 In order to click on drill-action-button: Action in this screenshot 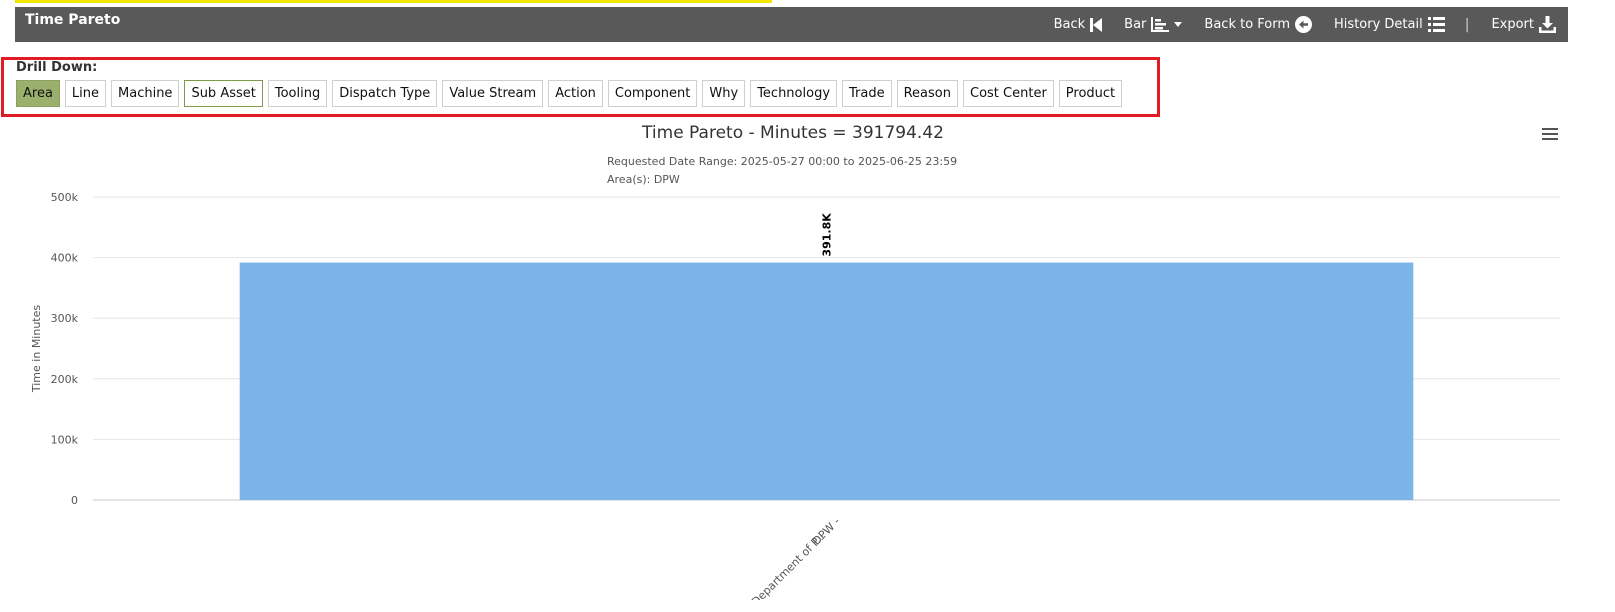, I will do `click(575, 93)`.